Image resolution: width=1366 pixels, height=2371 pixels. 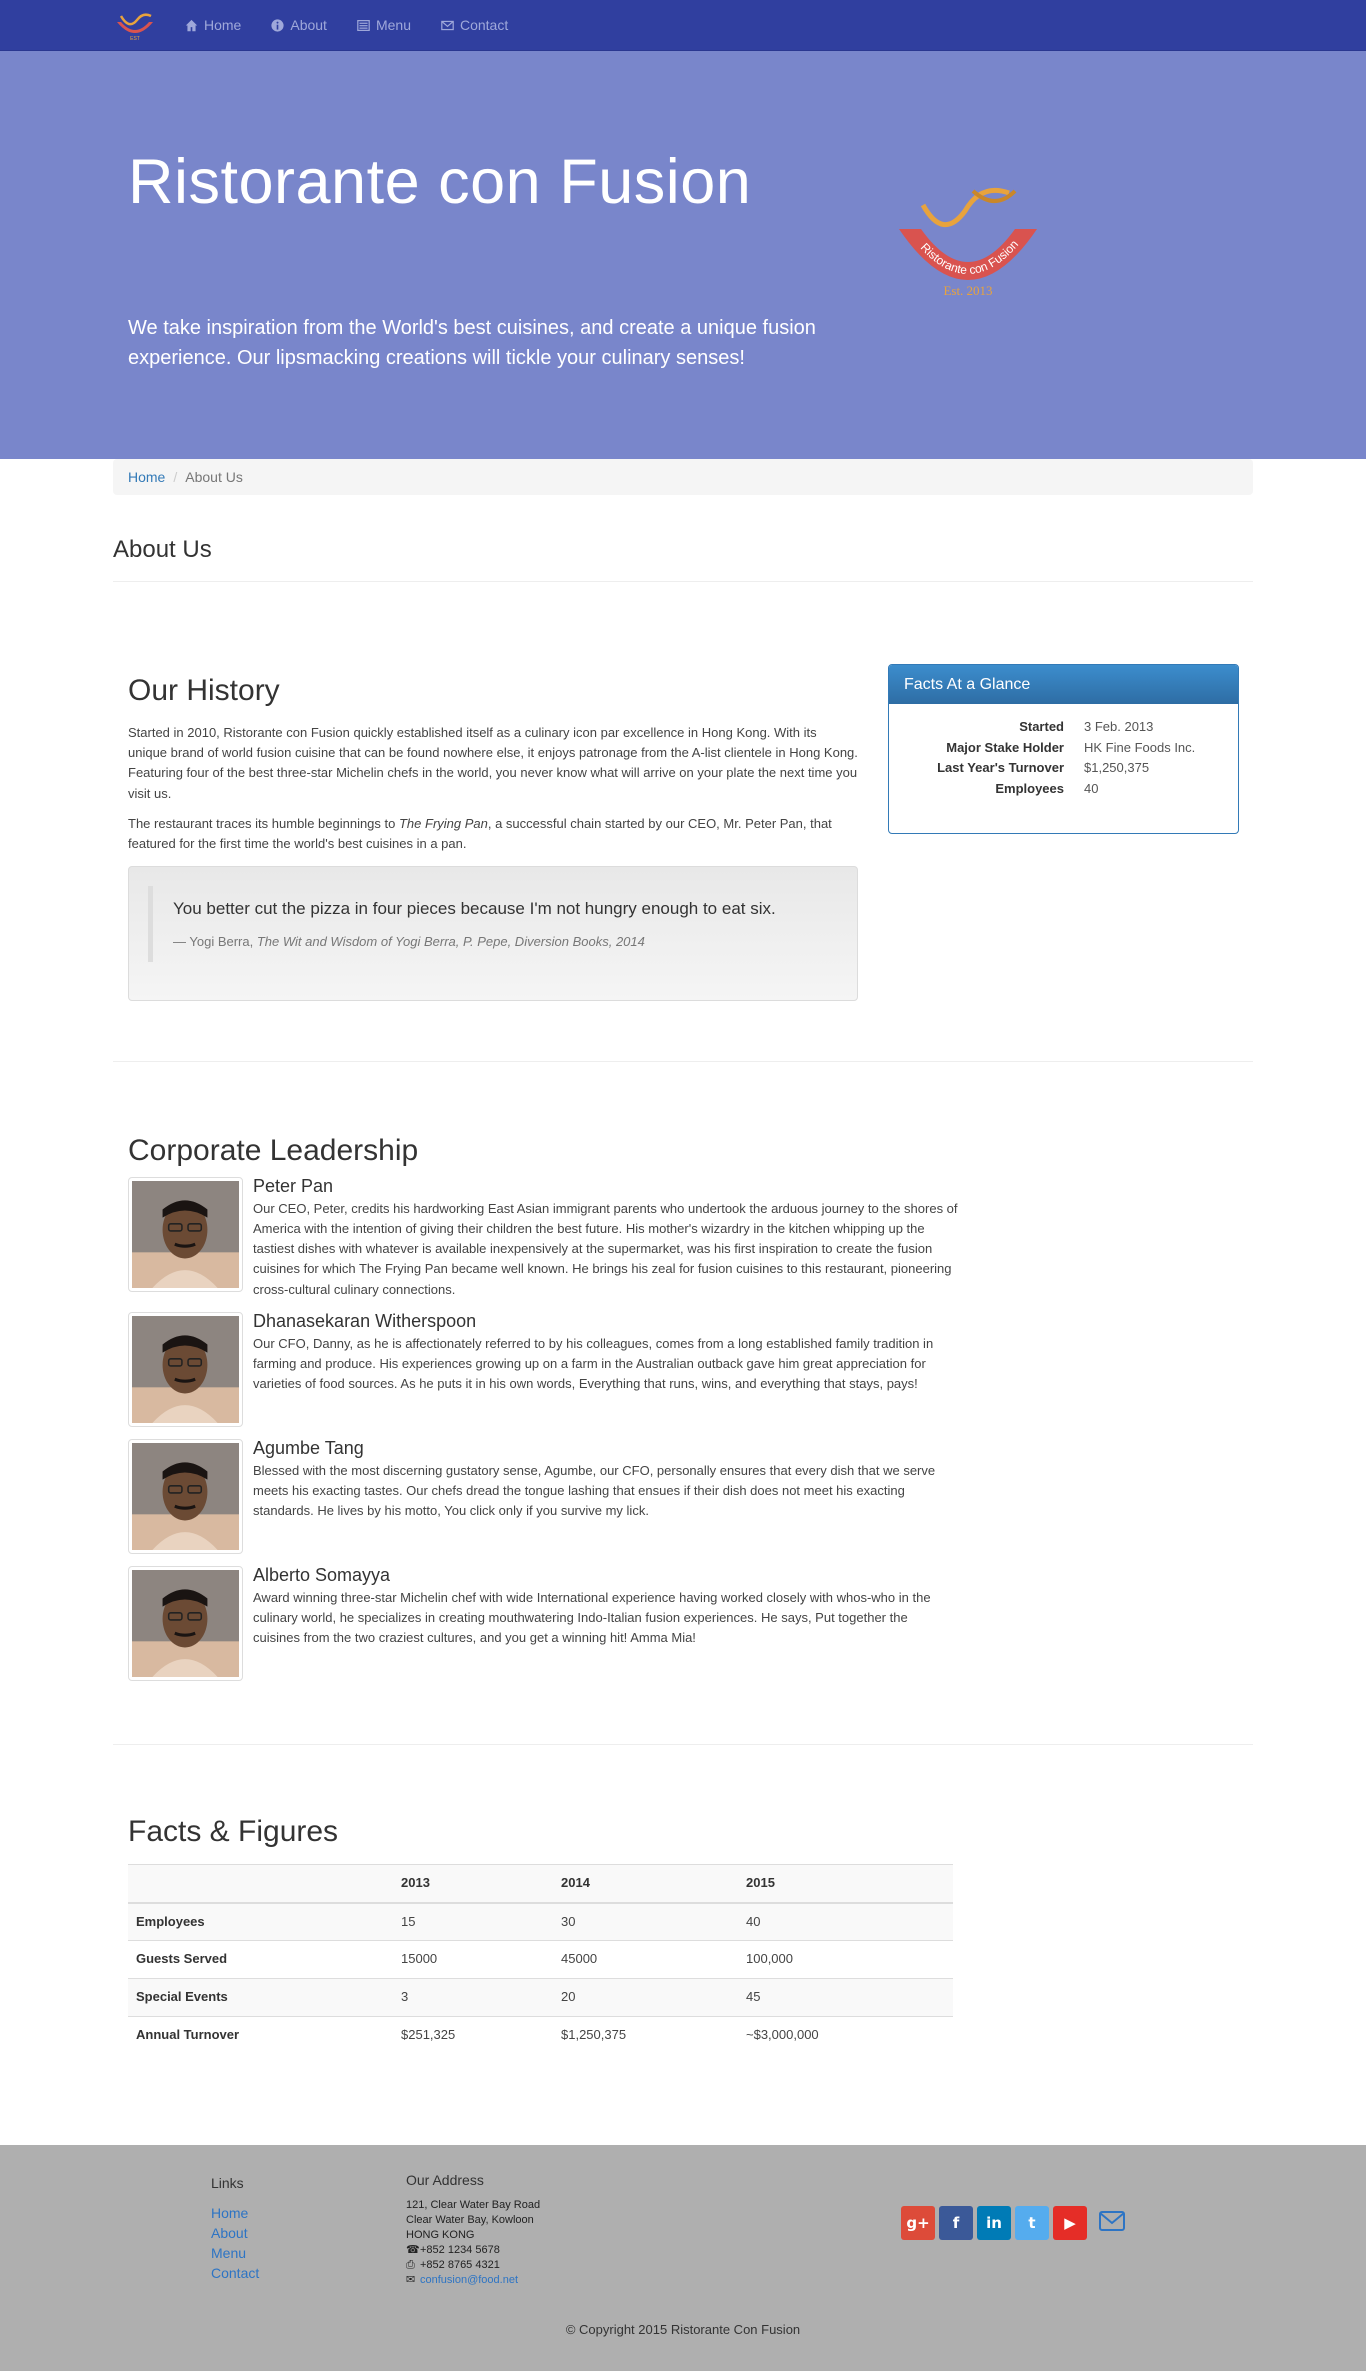 What do you see at coordinates (233, 1832) in the screenshot?
I see `facts-figures-heading: Facts & Figures` at bounding box center [233, 1832].